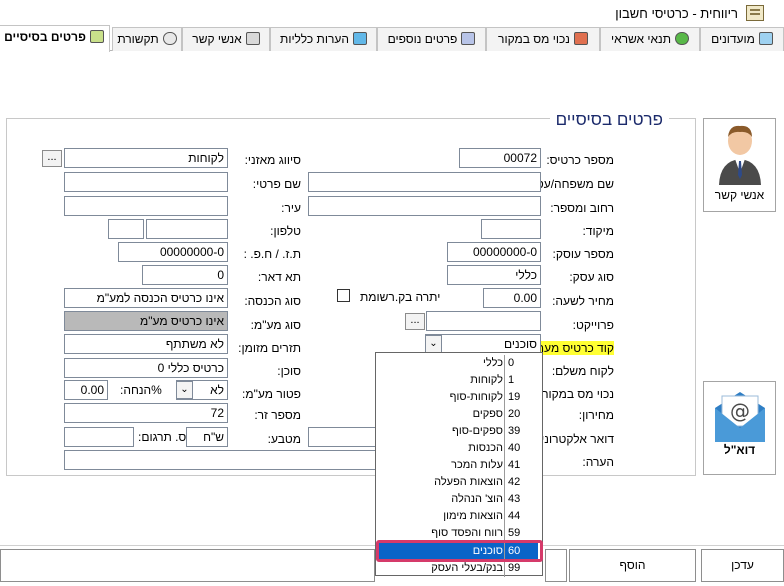 The width and height of the screenshot is (784, 586). What do you see at coordinates (162, 437) in the screenshot?
I see `translation-label: ס. תרגום:` at bounding box center [162, 437].